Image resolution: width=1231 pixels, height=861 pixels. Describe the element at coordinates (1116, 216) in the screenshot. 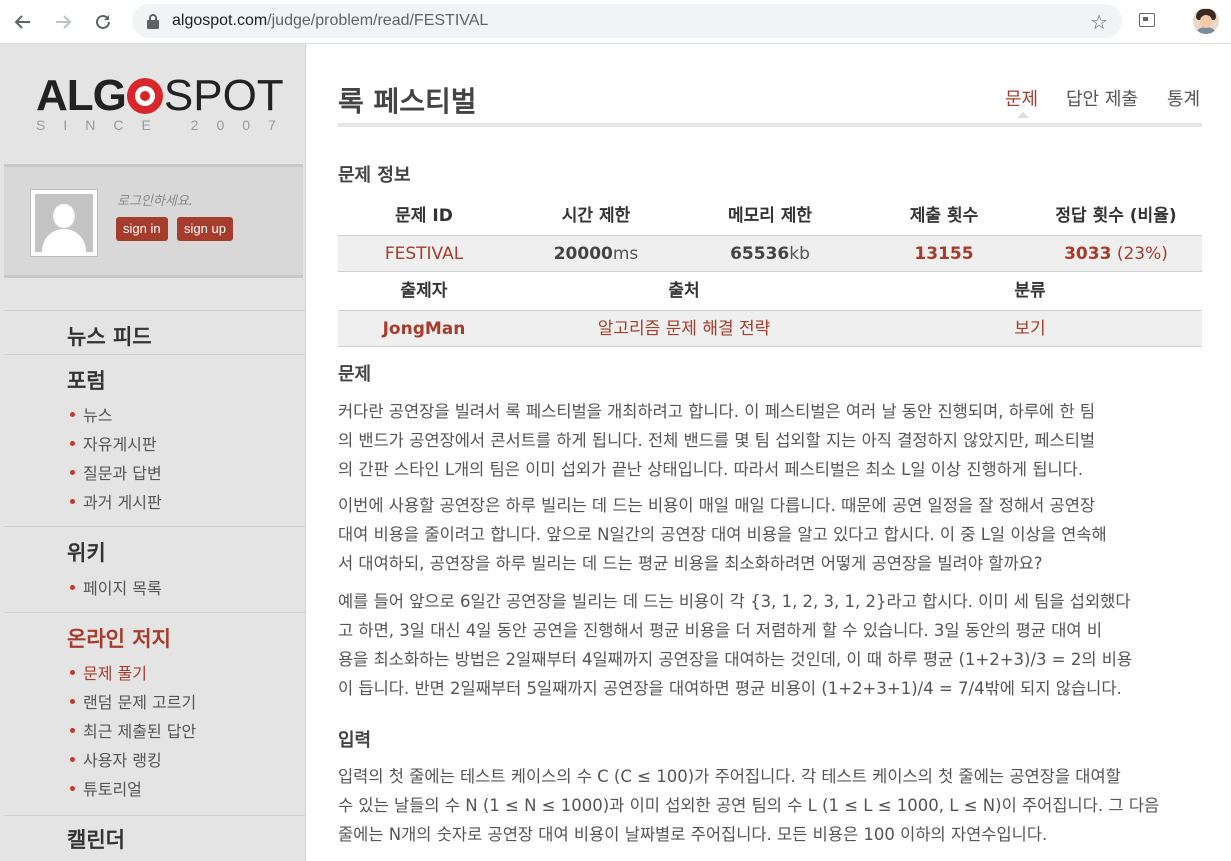

I see `header-accepted: 정답 횟수 (비율)` at that location.